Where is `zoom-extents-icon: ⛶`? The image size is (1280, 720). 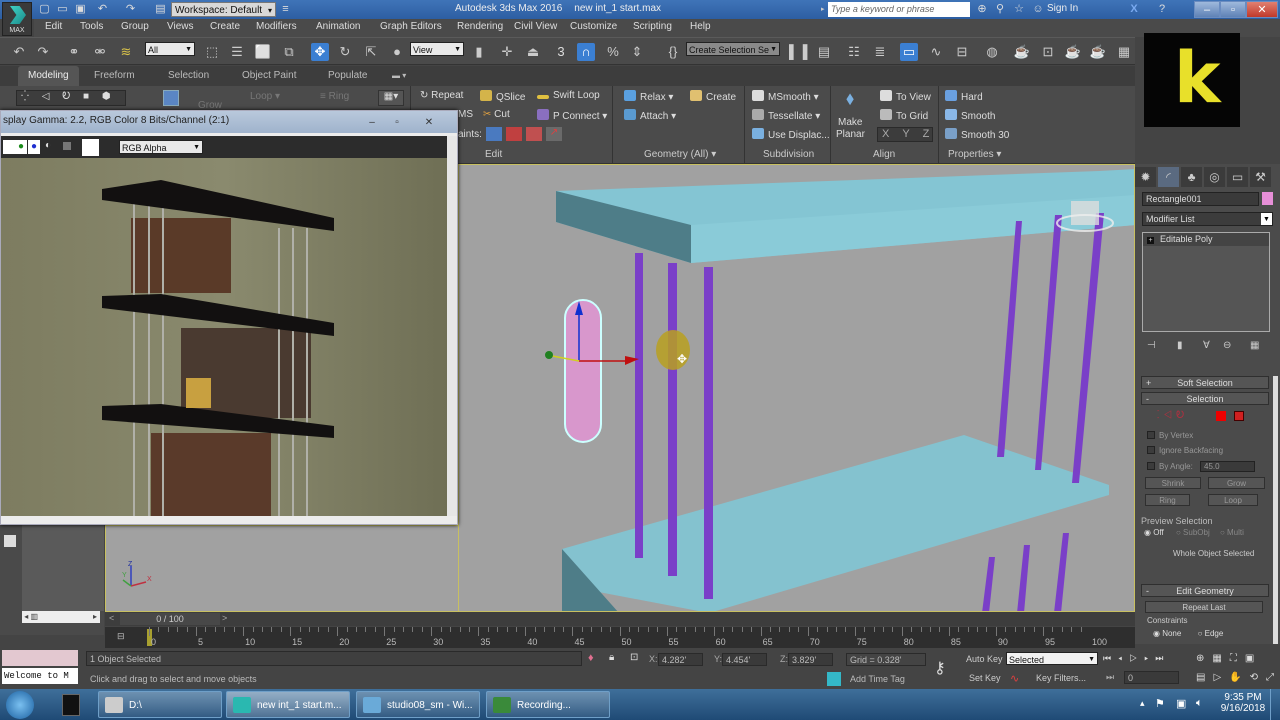
zoom-extents-icon: ⛶ is located at coordinates (1237, 658).